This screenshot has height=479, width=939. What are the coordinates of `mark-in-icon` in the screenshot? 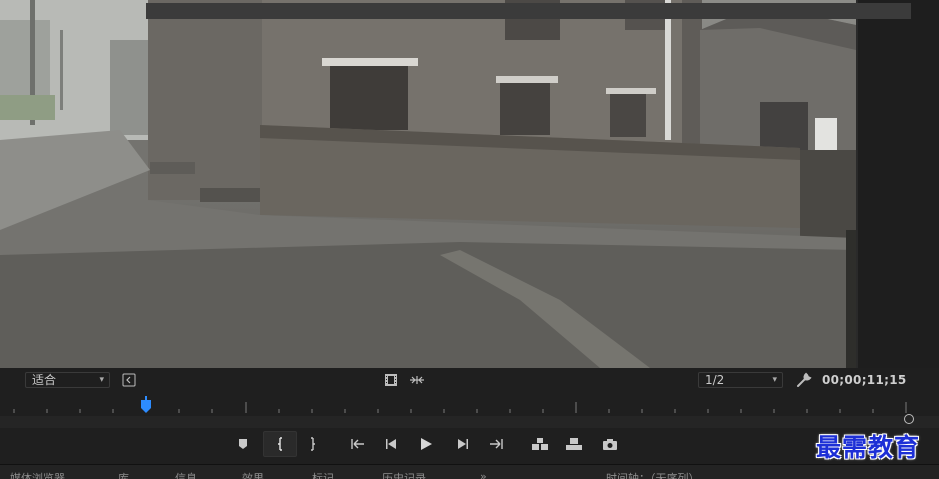 It's located at (280, 444).